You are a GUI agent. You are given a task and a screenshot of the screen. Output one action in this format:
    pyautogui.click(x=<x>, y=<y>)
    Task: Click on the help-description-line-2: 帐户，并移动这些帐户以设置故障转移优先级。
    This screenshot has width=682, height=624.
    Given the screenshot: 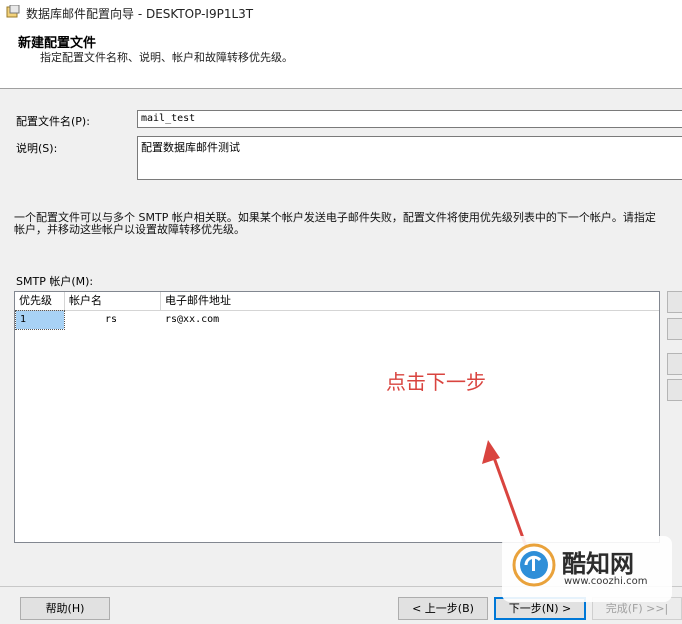 What is the action you would take?
    pyautogui.click(x=129, y=229)
    